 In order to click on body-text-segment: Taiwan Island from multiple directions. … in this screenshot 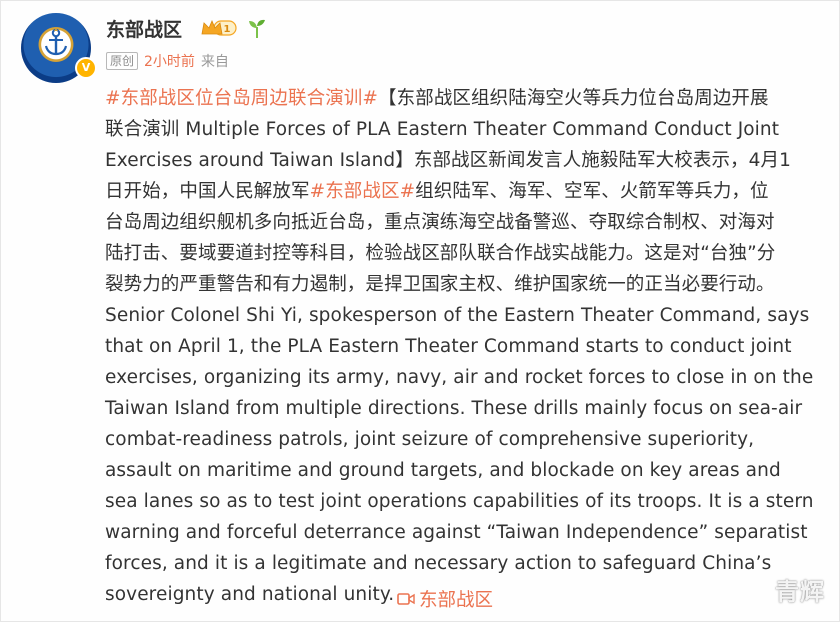, I will do `click(454, 408)`.